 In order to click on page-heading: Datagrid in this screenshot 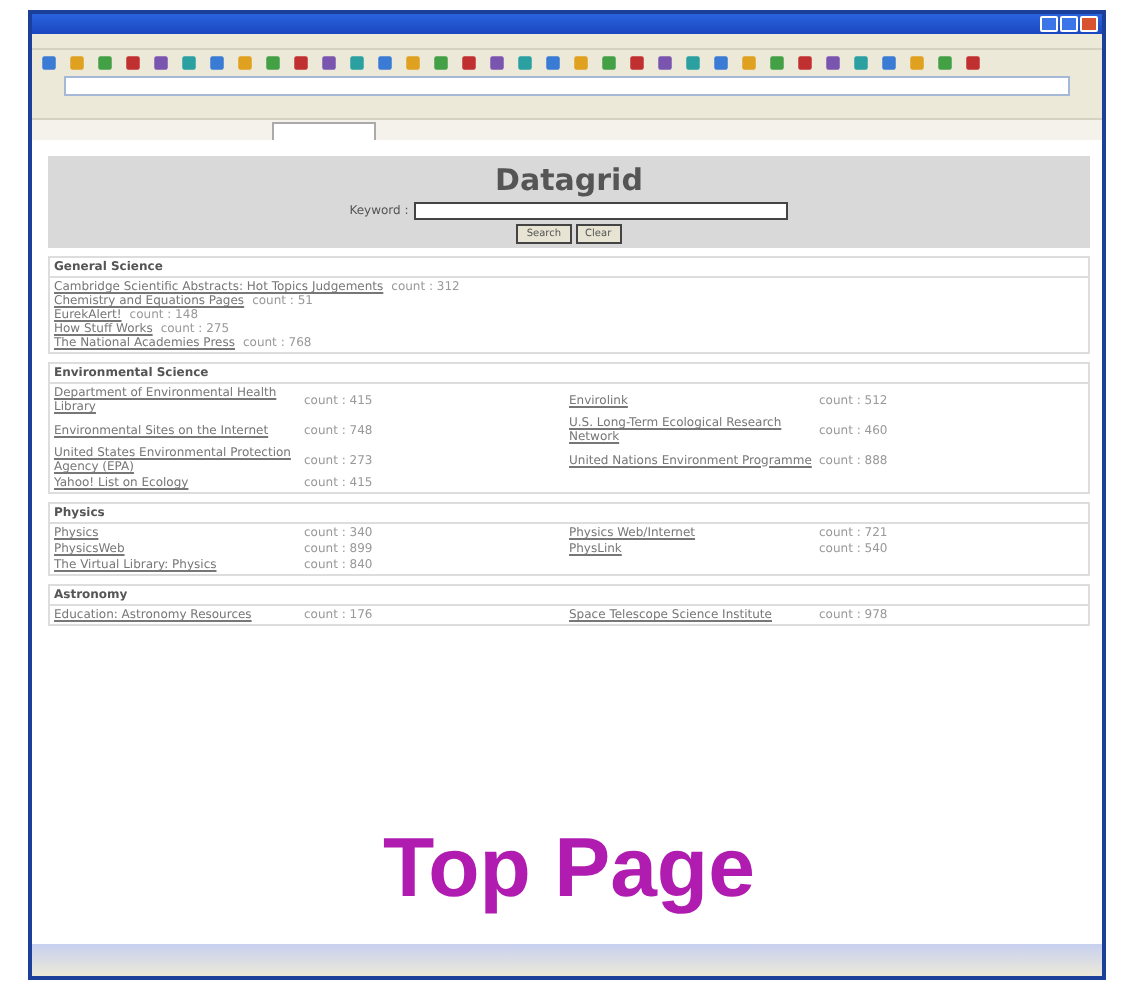, I will do `click(569, 180)`.